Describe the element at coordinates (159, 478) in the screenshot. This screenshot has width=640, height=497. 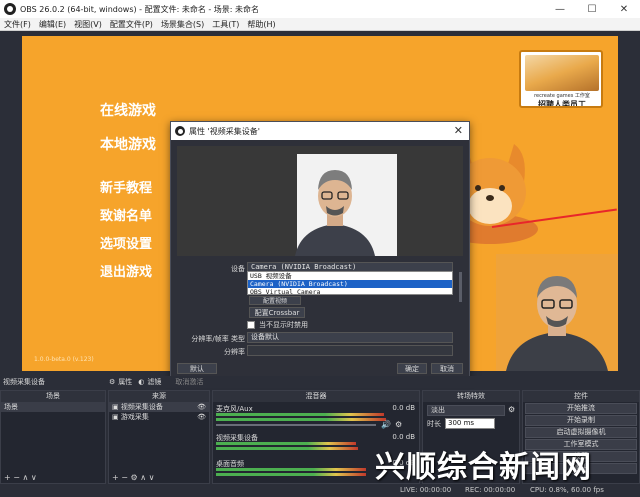
I see `sources-footer-controls: + − ⚙ ∧ ∨` at that location.